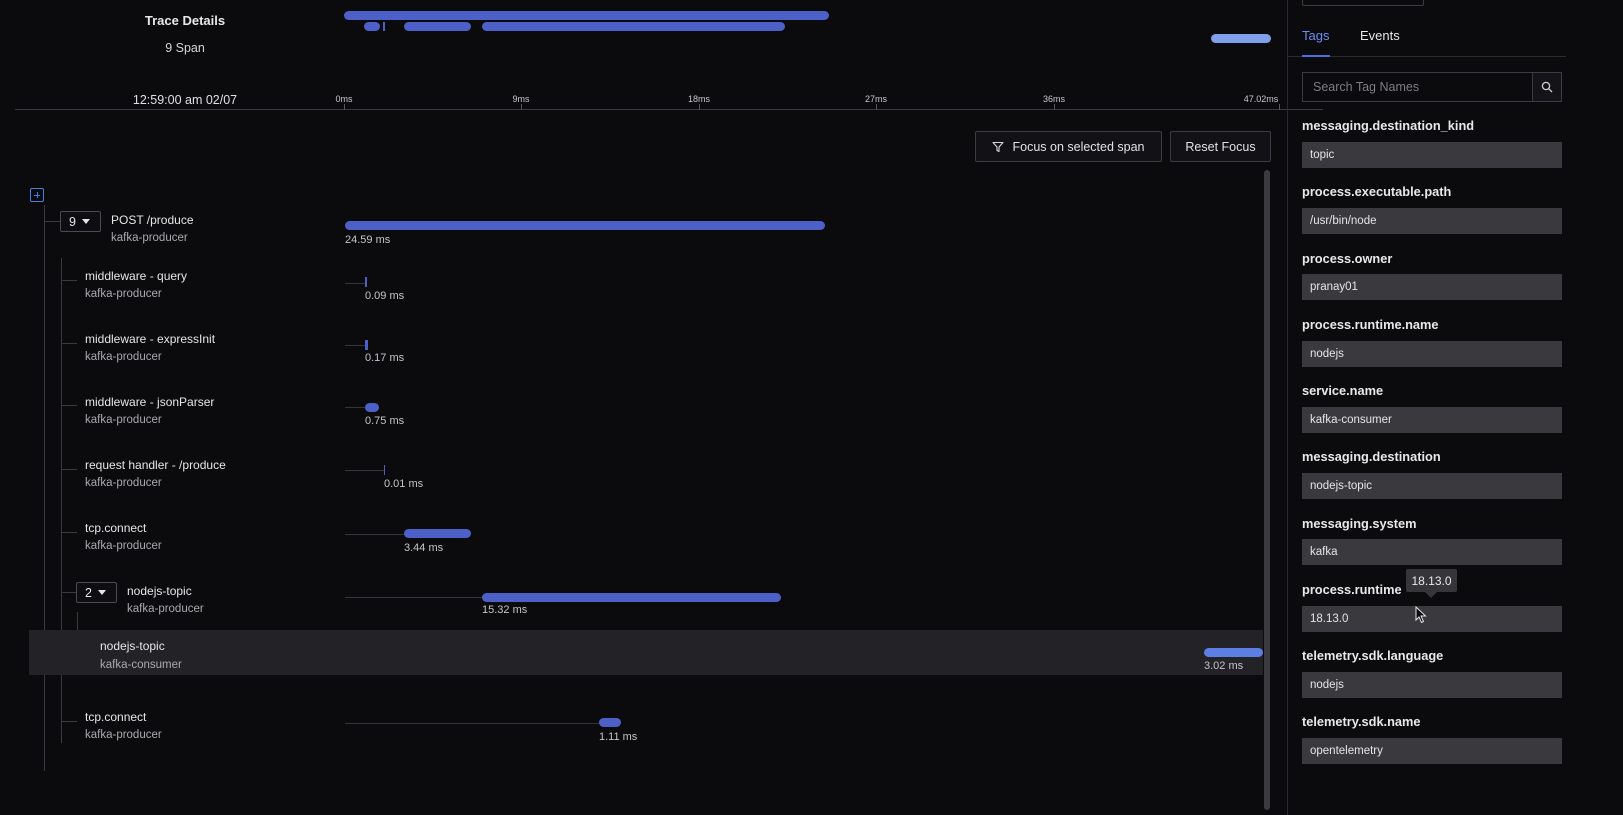  Describe the element at coordinates (368, 240) in the screenshot. I see `span-duration: 24.59 ms` at that location.